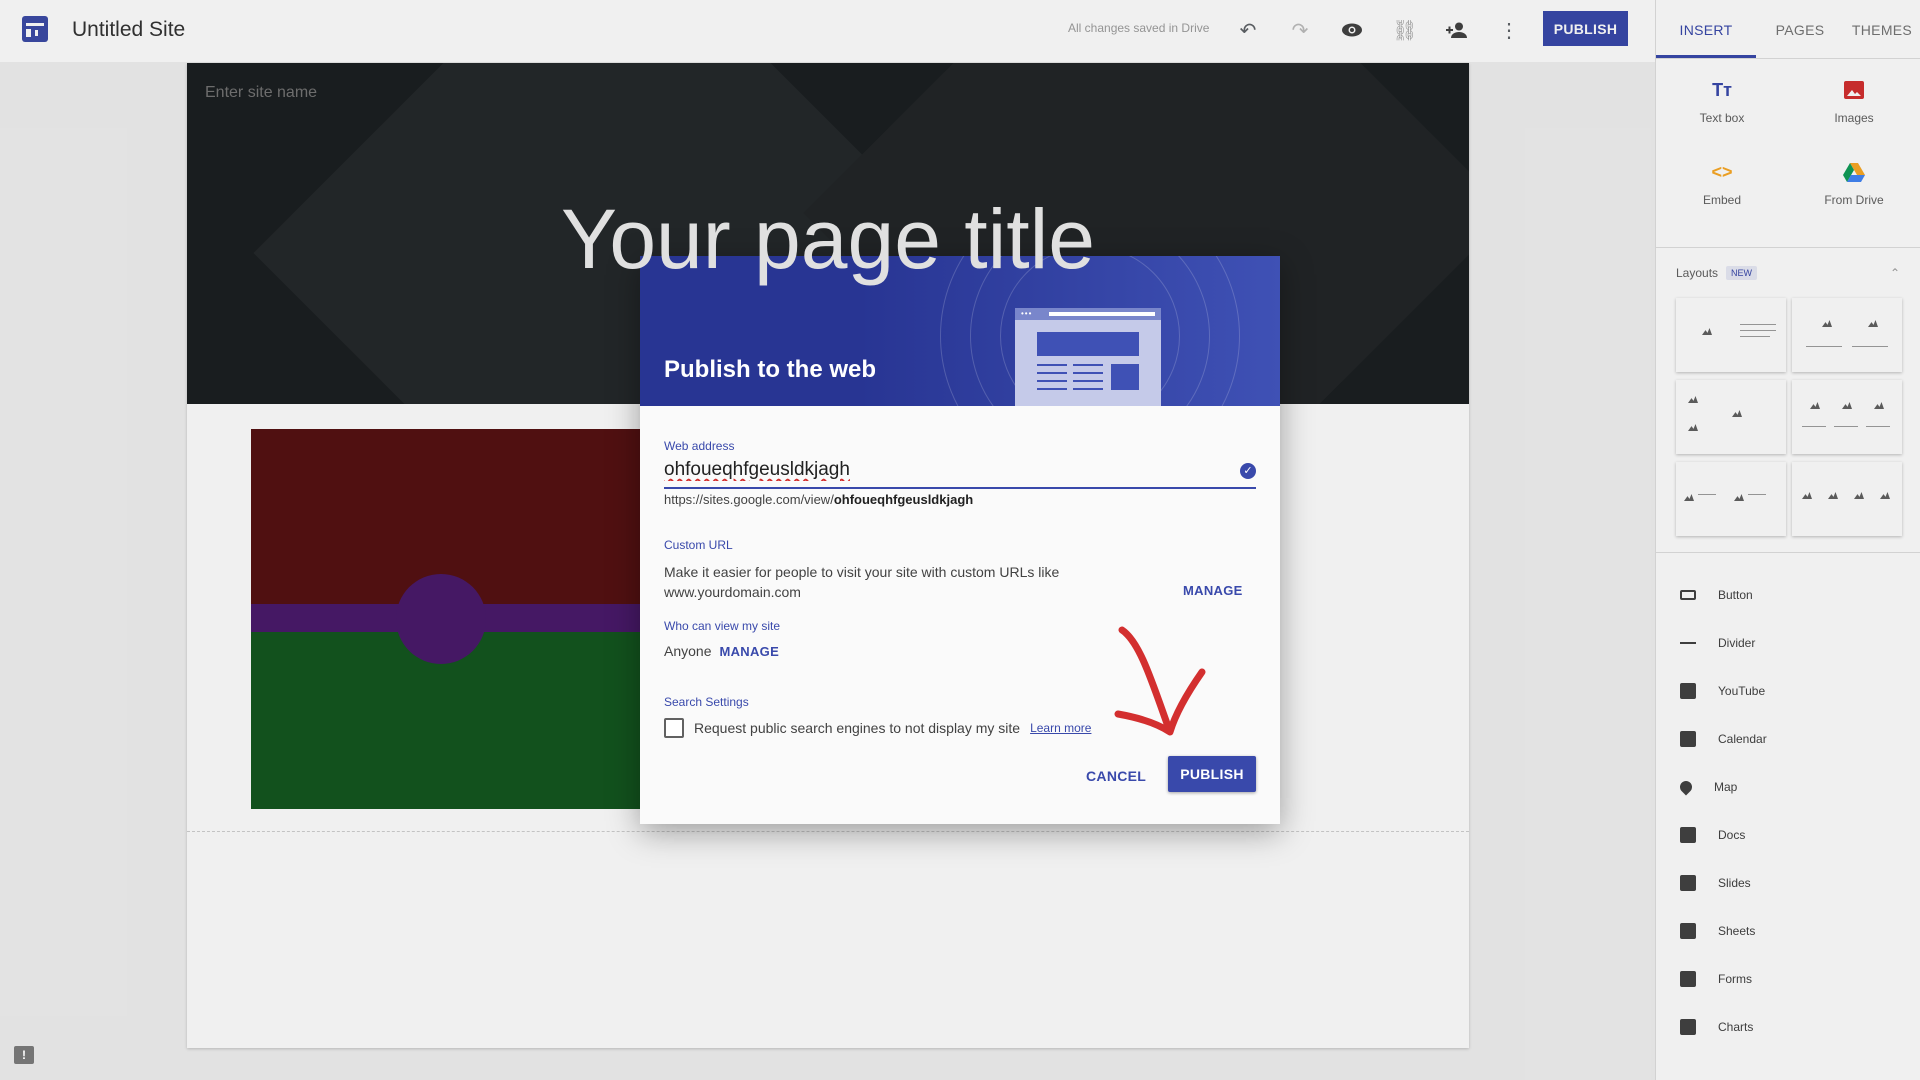 This screenshot has height=1080, width=1920. I want to click on cancel-button: CANCEL, so click(1116, 776).